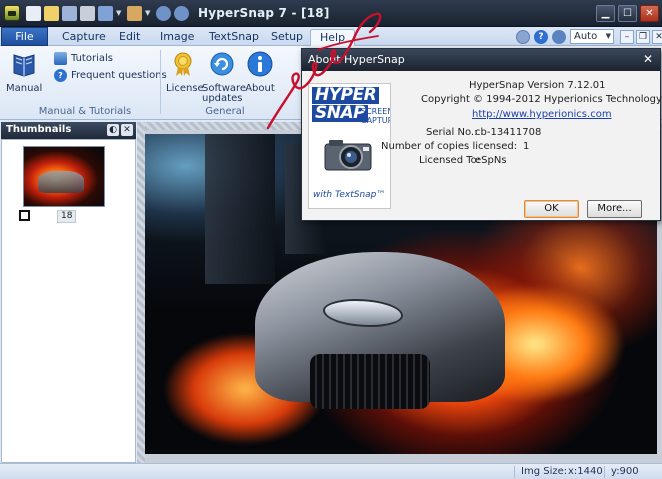  Describe the element at coordinates (60, 75) in the screenshot. I see `question-icon: ?` at that location.